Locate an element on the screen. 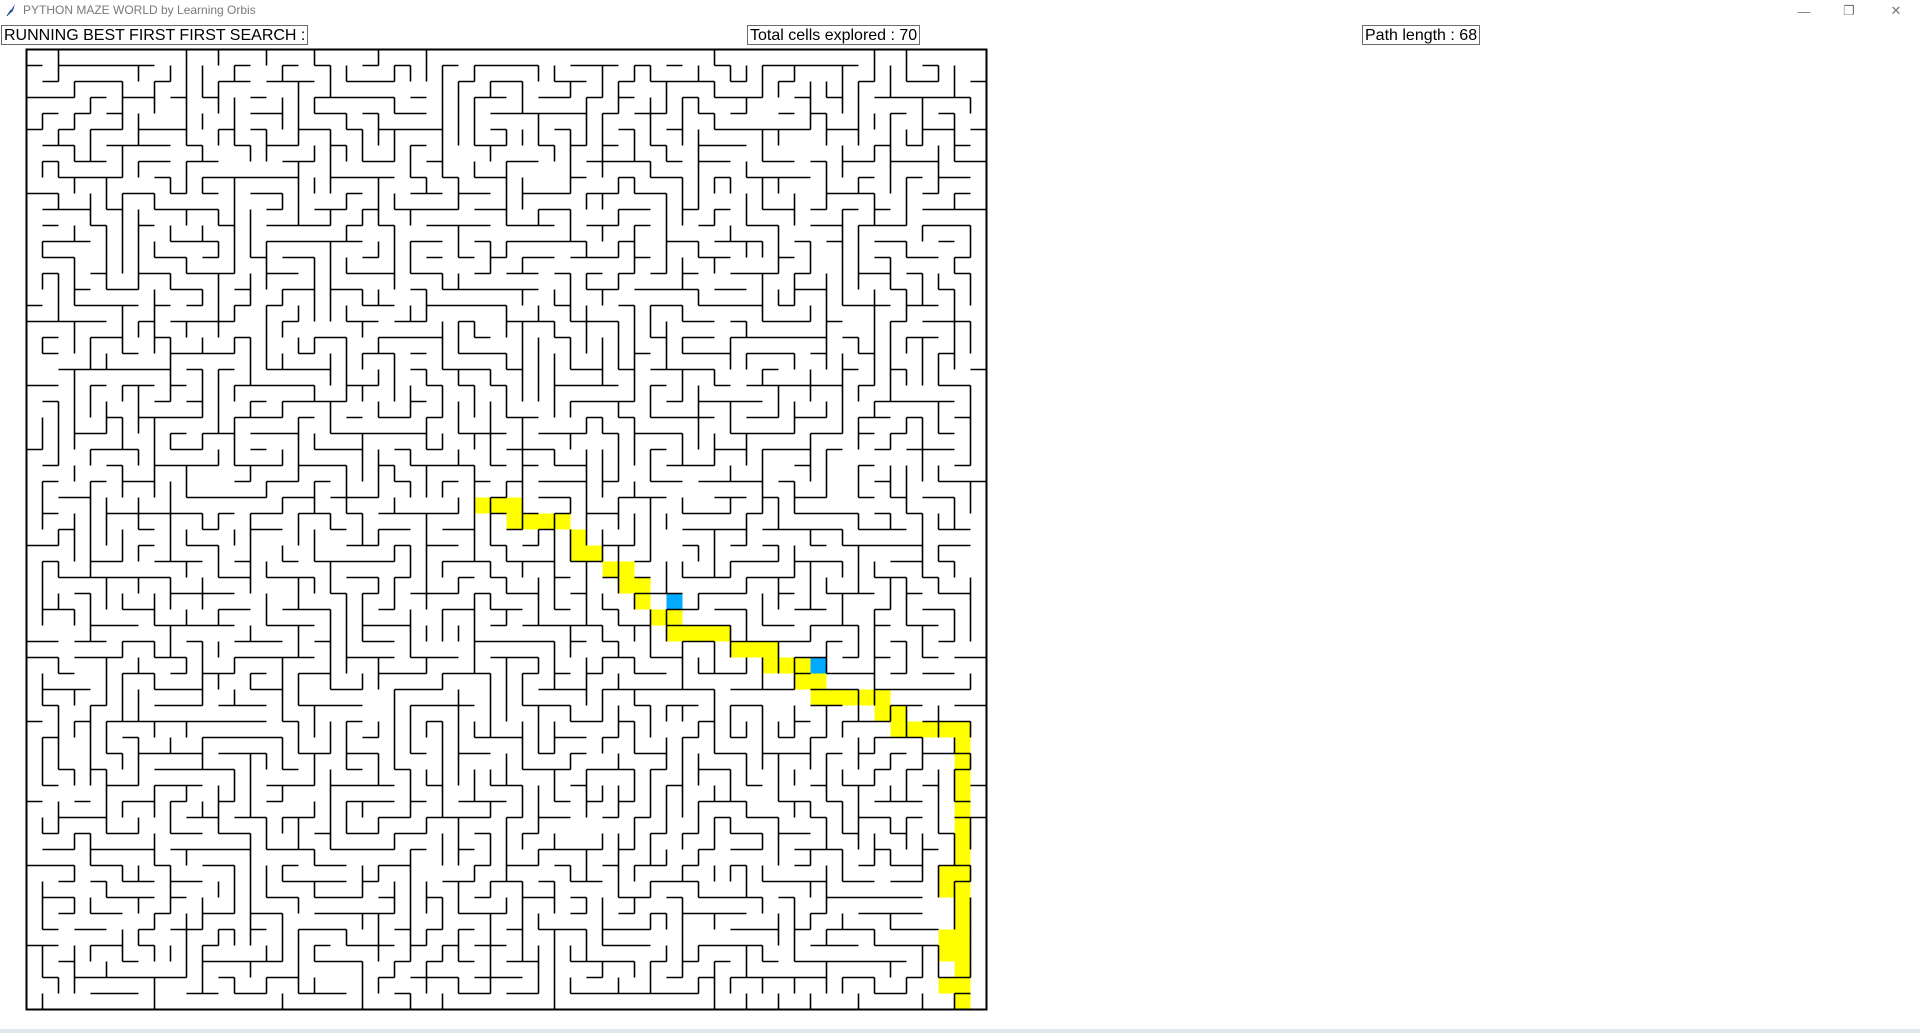 This screenshot has height=1033, width=1920. window-title: PYTHON MAZE WORLD by Learning Orbis is located at coordinates (139, 10).